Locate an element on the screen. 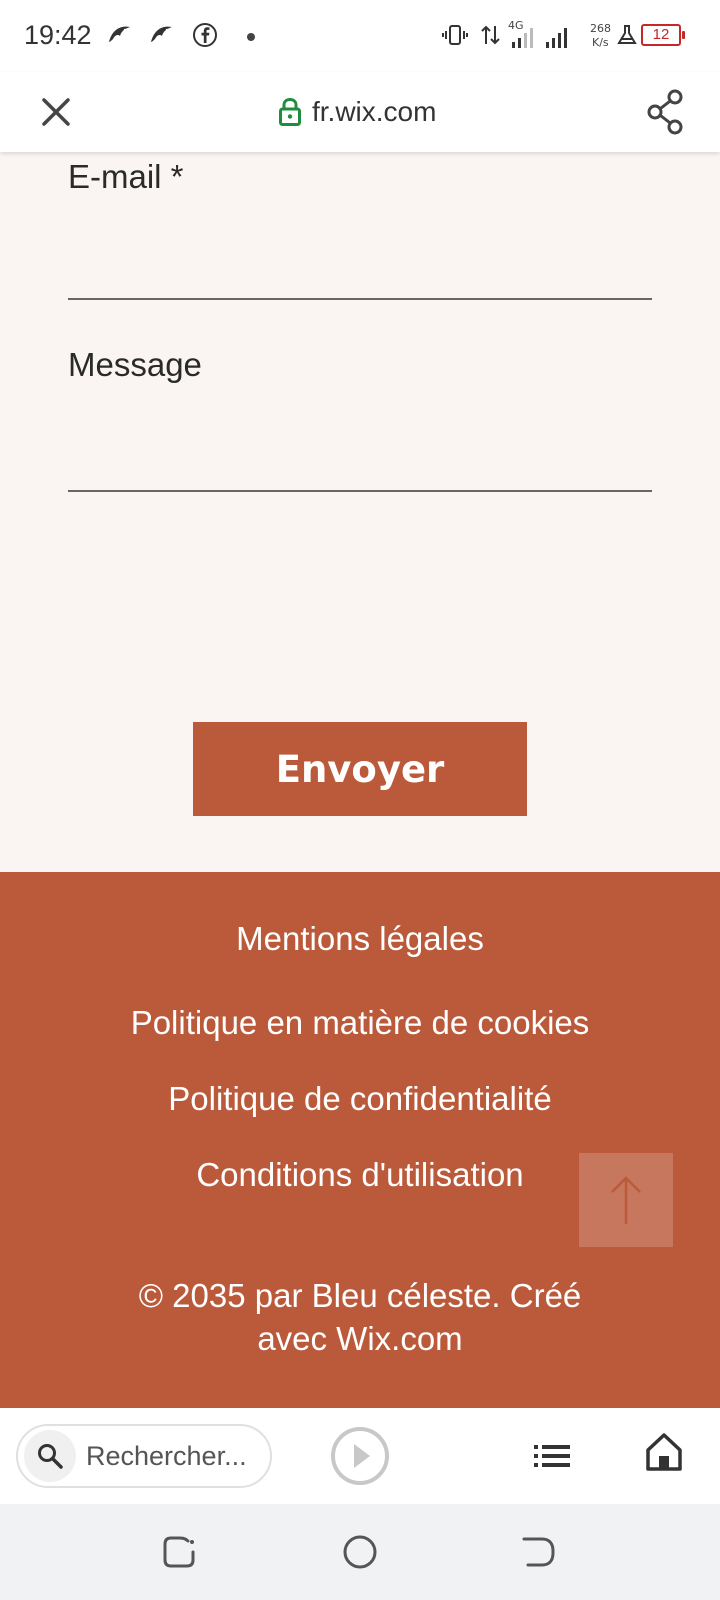 This screenshot has width=720, height=1600. lock-icon is located at coordinates (290, 111).